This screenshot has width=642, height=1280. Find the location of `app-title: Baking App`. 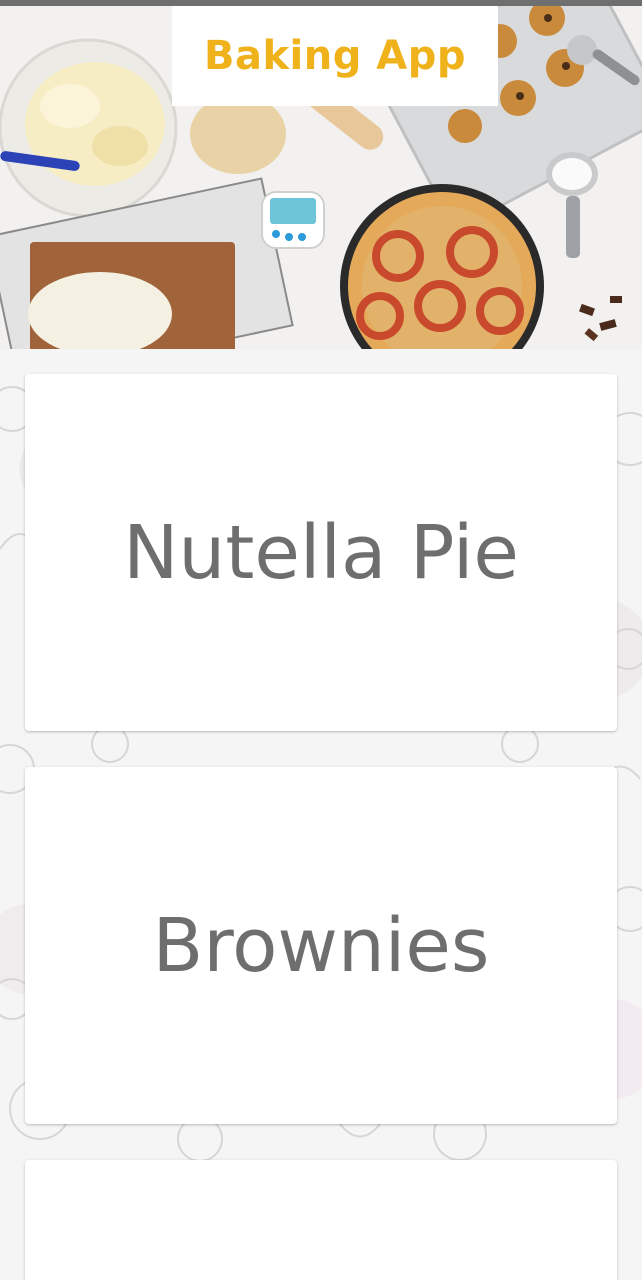

app-title: Baking App is located at coordinates (335, 56).